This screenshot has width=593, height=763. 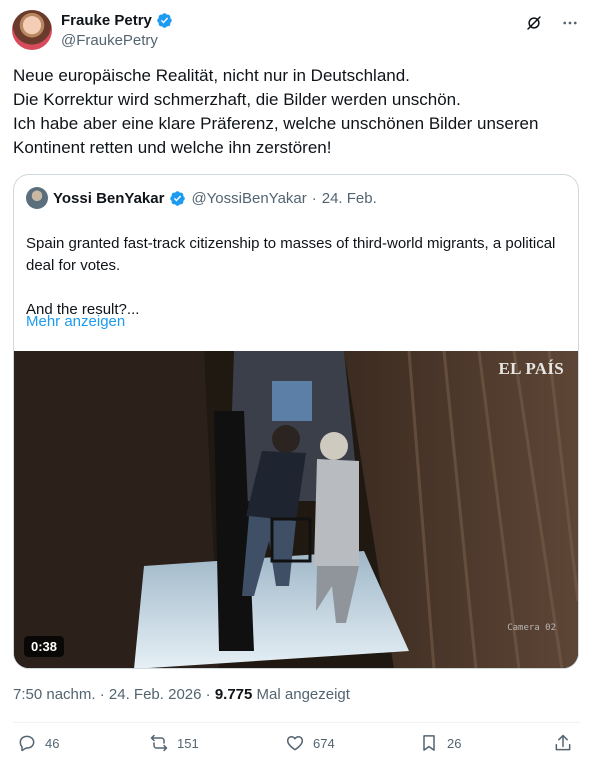 What do you see at coordinates (37, 198) in the screenshot?
I see `quoted-avatar` at bounding box center [37, 198].